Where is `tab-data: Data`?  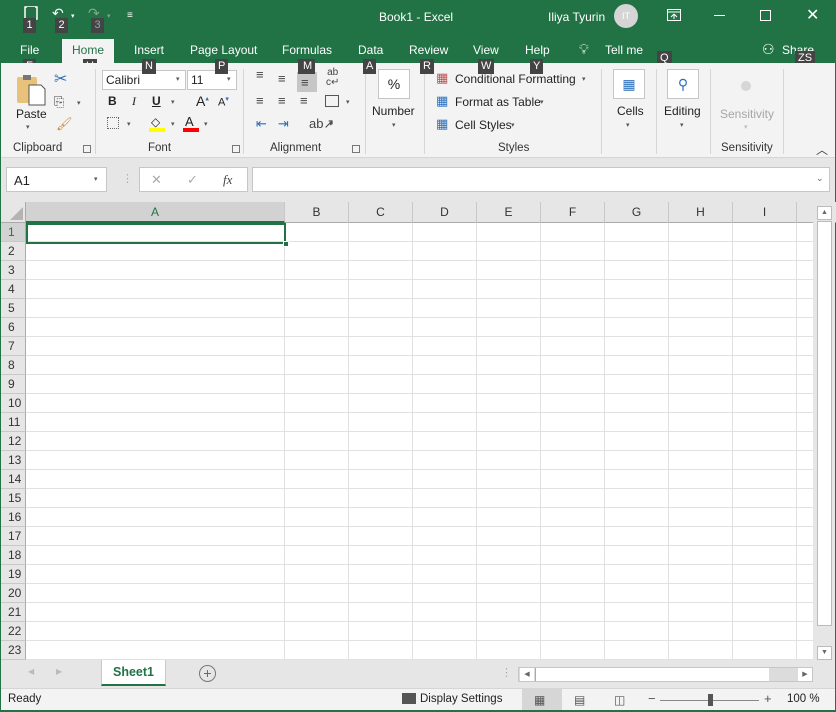 tab-data: Data is located at coordinates (370, 50).